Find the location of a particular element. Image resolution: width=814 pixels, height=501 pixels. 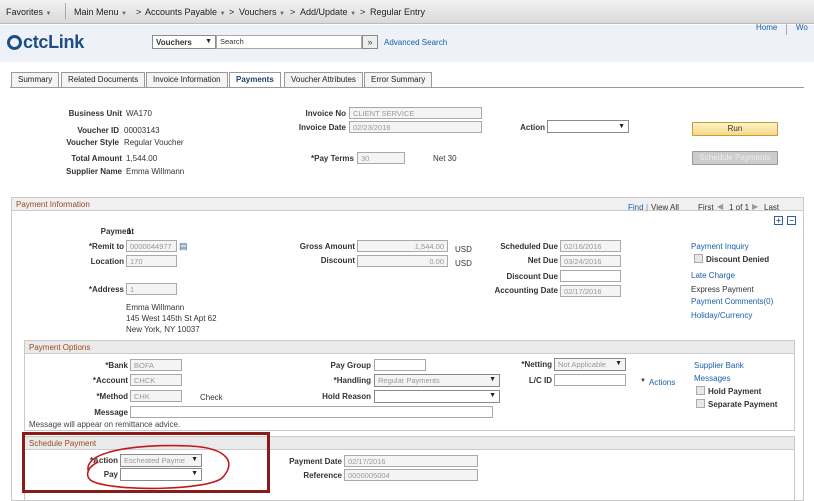

breadcrumb-regular-entry: Regular Entry is located at coordinates (397, 12).